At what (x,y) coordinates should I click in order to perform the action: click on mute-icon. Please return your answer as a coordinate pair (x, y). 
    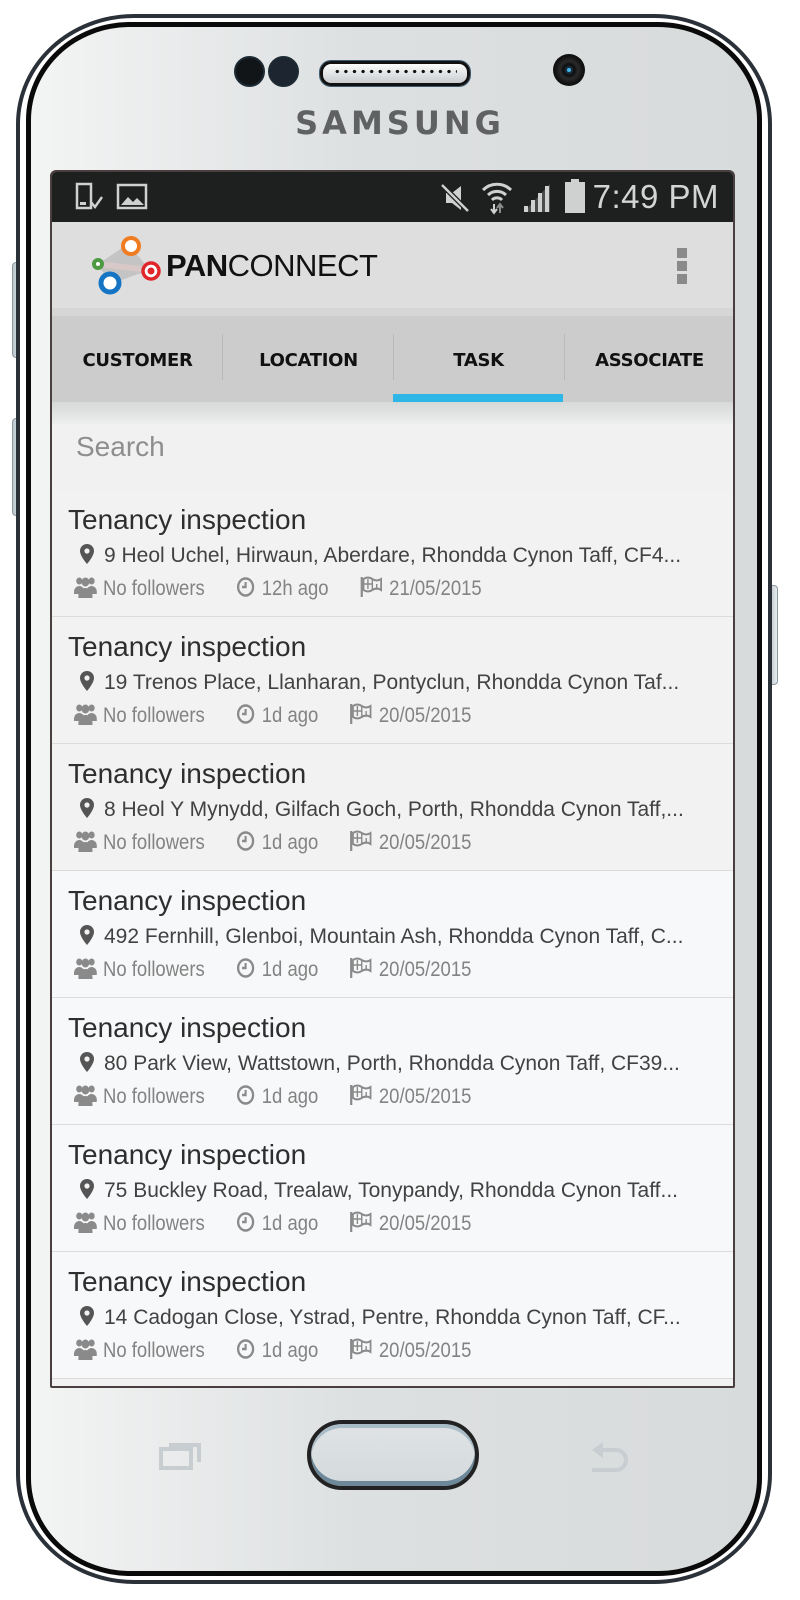
    Looking at the image, I should click on (455, 198).